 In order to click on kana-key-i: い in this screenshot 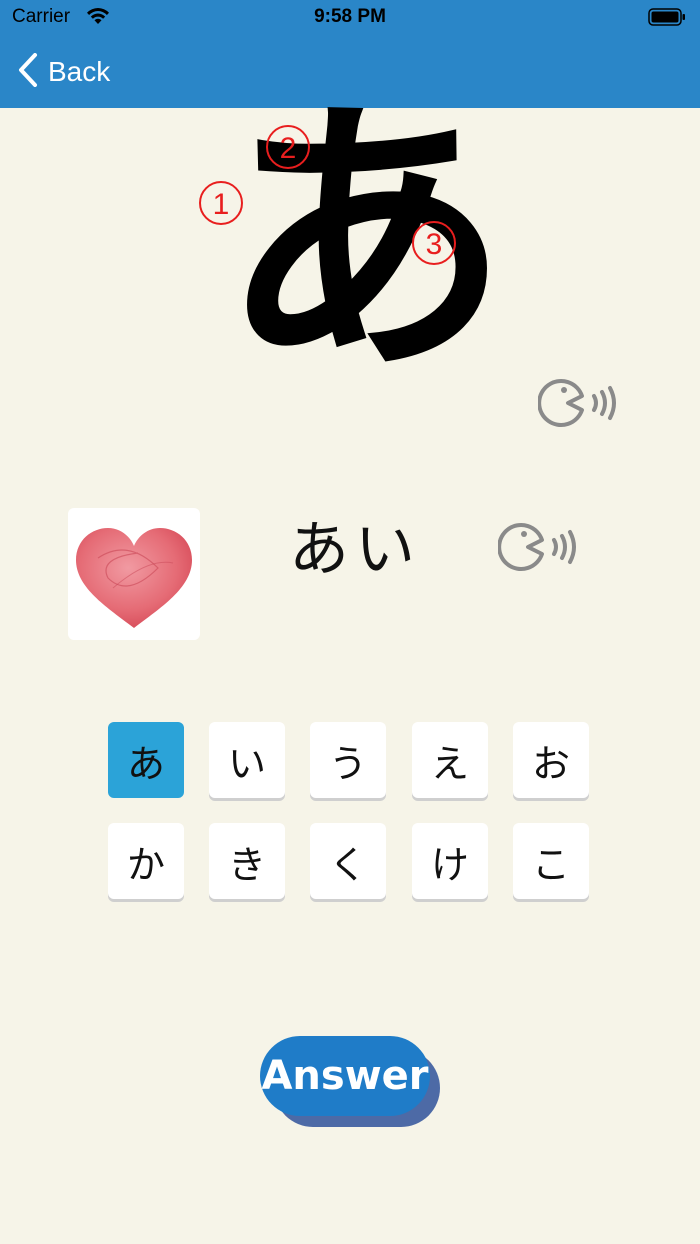, I will do `click(247, 760)`.